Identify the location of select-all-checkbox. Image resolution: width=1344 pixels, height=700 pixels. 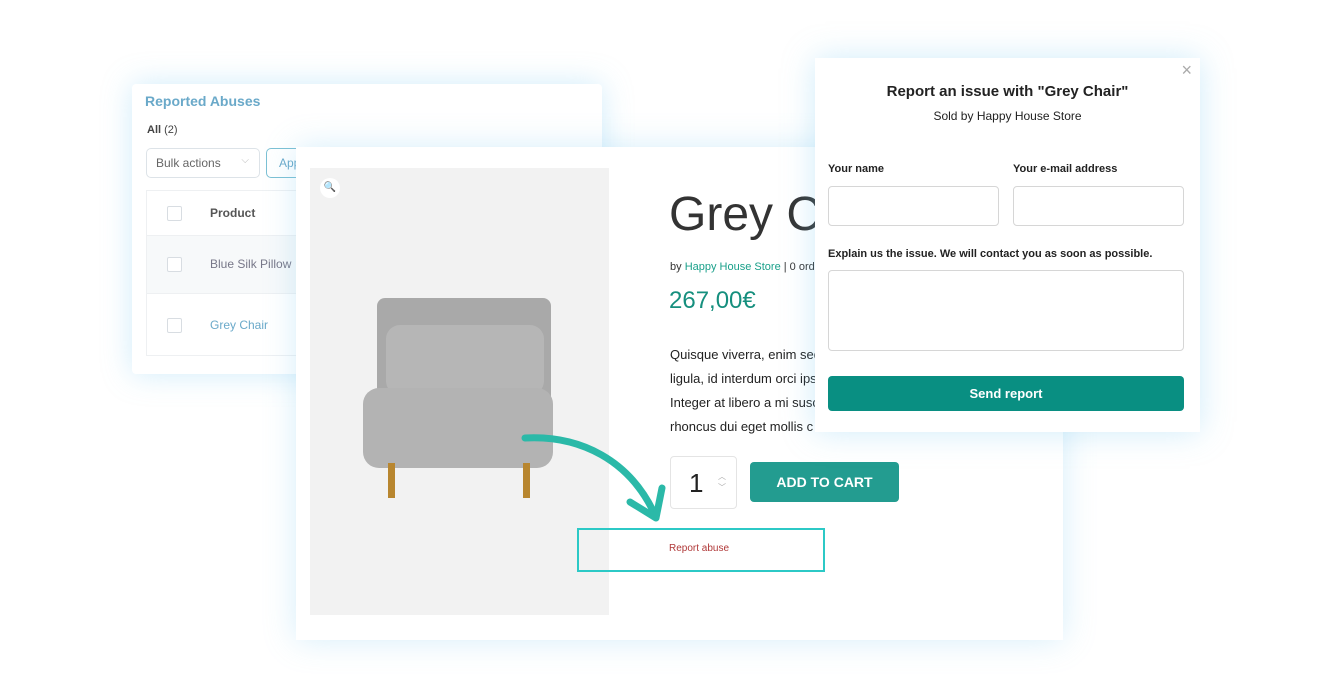
(174, 213).